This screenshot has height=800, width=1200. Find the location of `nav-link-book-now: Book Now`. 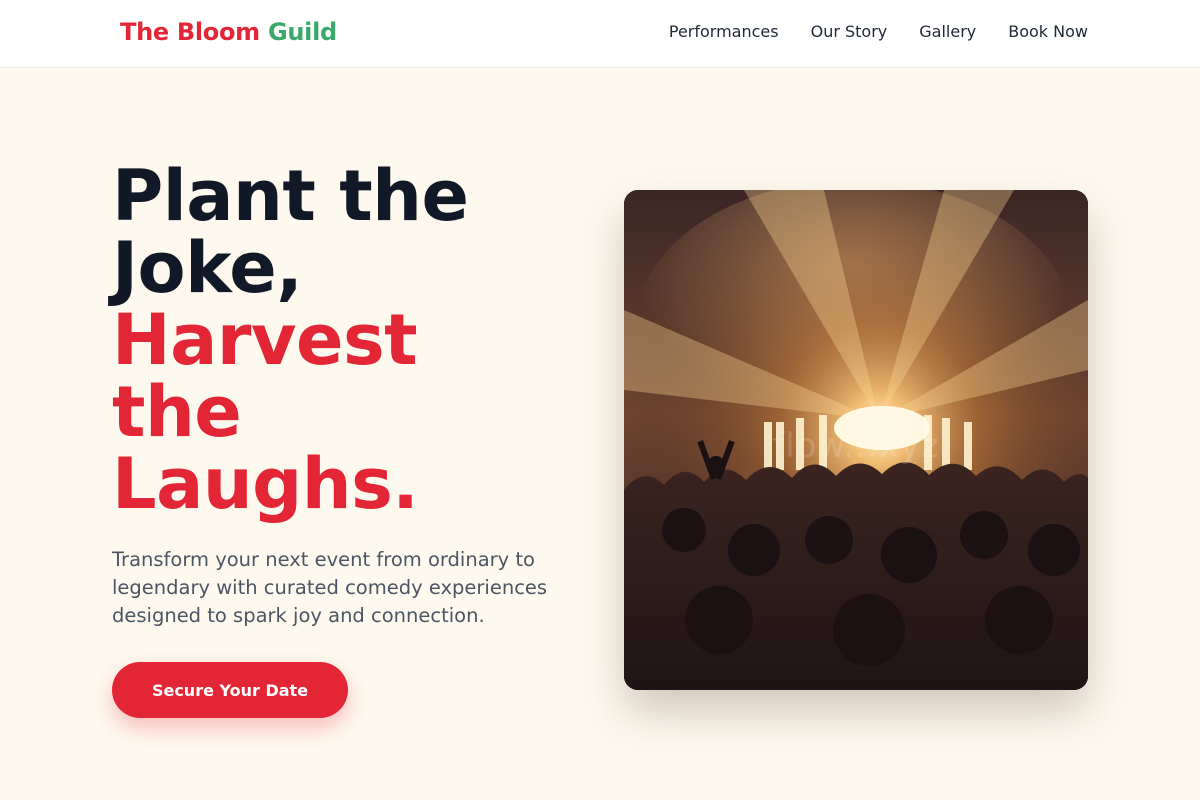

nav-link-book-now: Book Now is located at coordinates (1048, 31).